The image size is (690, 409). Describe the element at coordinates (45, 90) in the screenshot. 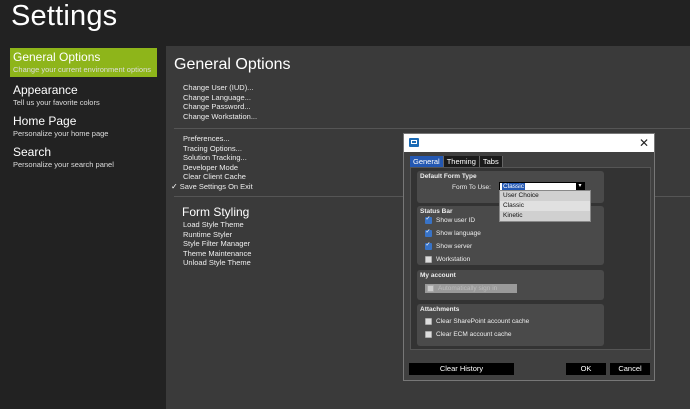

I see `sidebar-item-title: Appearance` at that location.